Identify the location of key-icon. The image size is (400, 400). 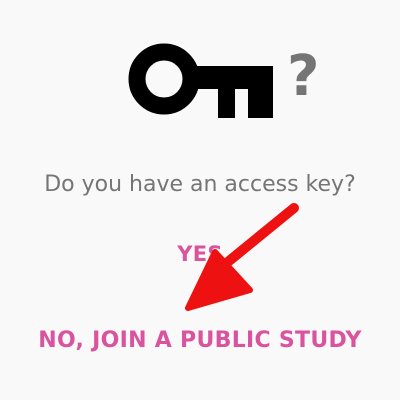
(200, 80).